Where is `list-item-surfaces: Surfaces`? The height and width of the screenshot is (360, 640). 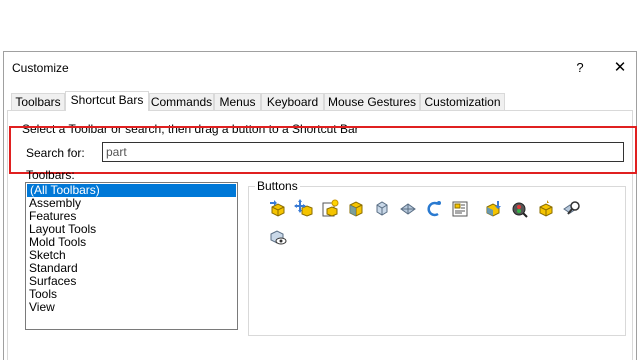
list-item-surfaces: Surfaces is located at coordinates (131, 281).